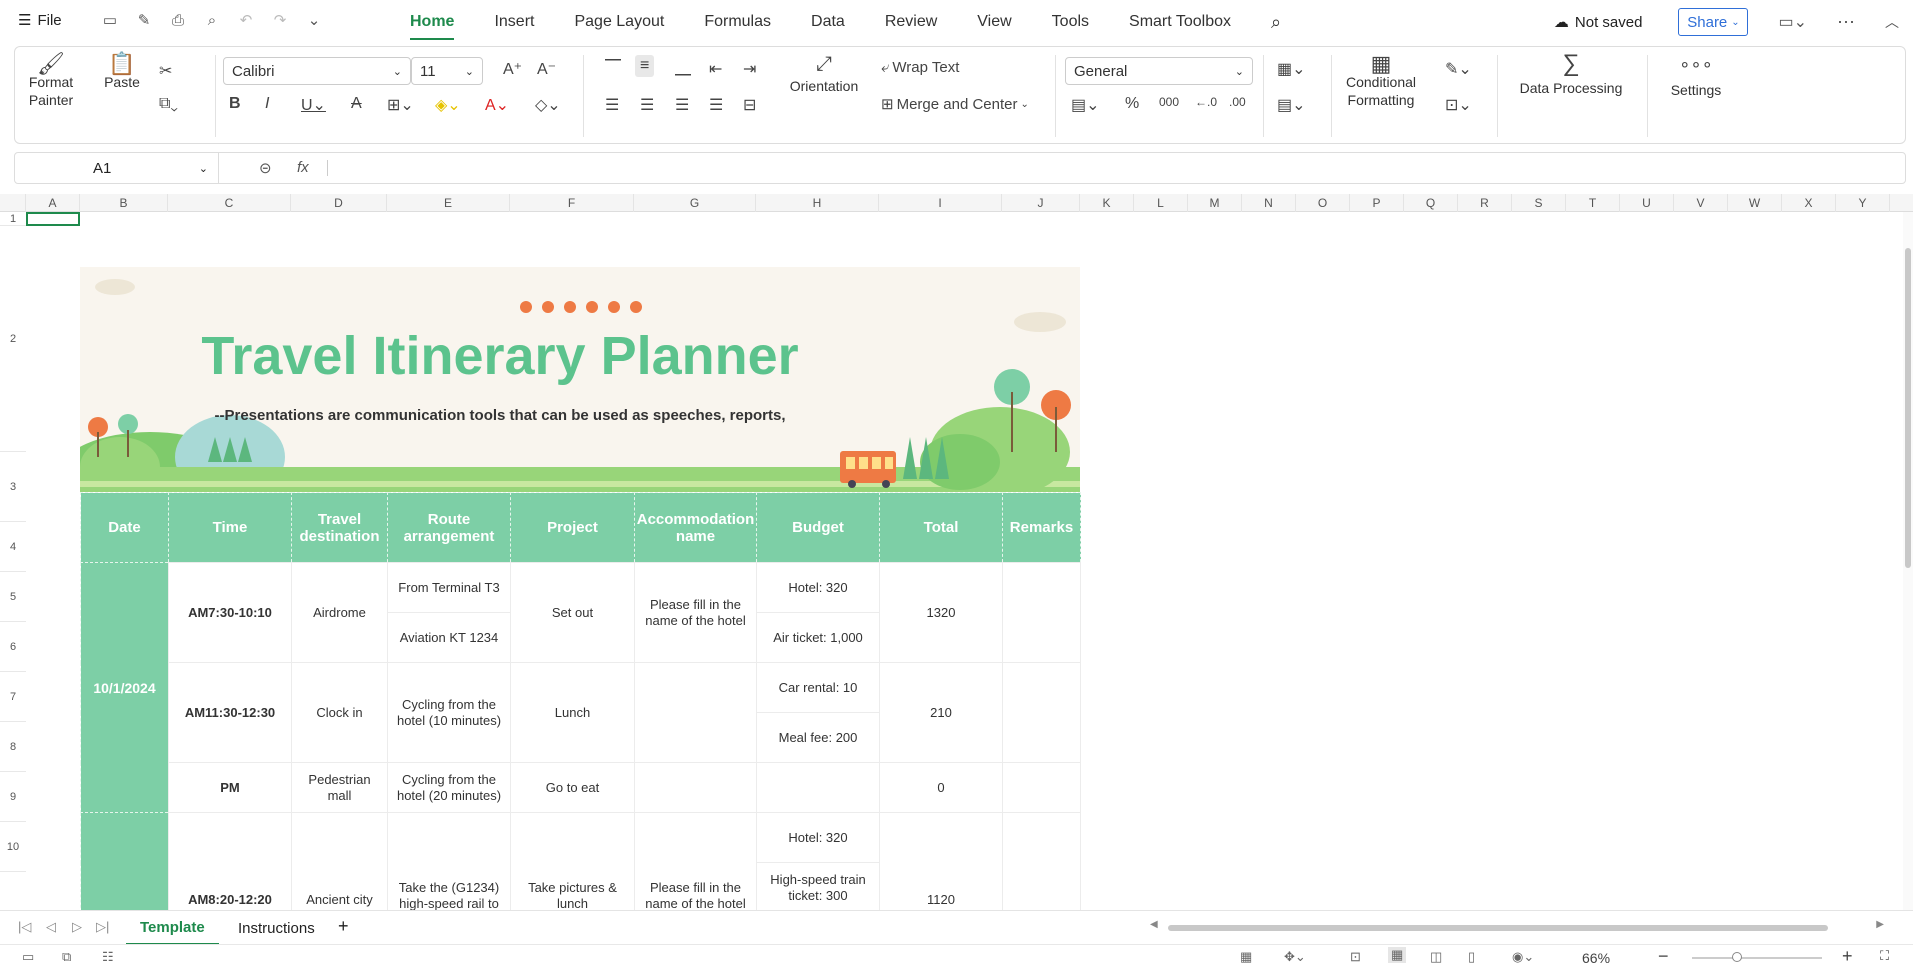  Describe the element at coordinates (1880, 924) in the screenshot. I see `scroll-right-icon: ▶` at that location.